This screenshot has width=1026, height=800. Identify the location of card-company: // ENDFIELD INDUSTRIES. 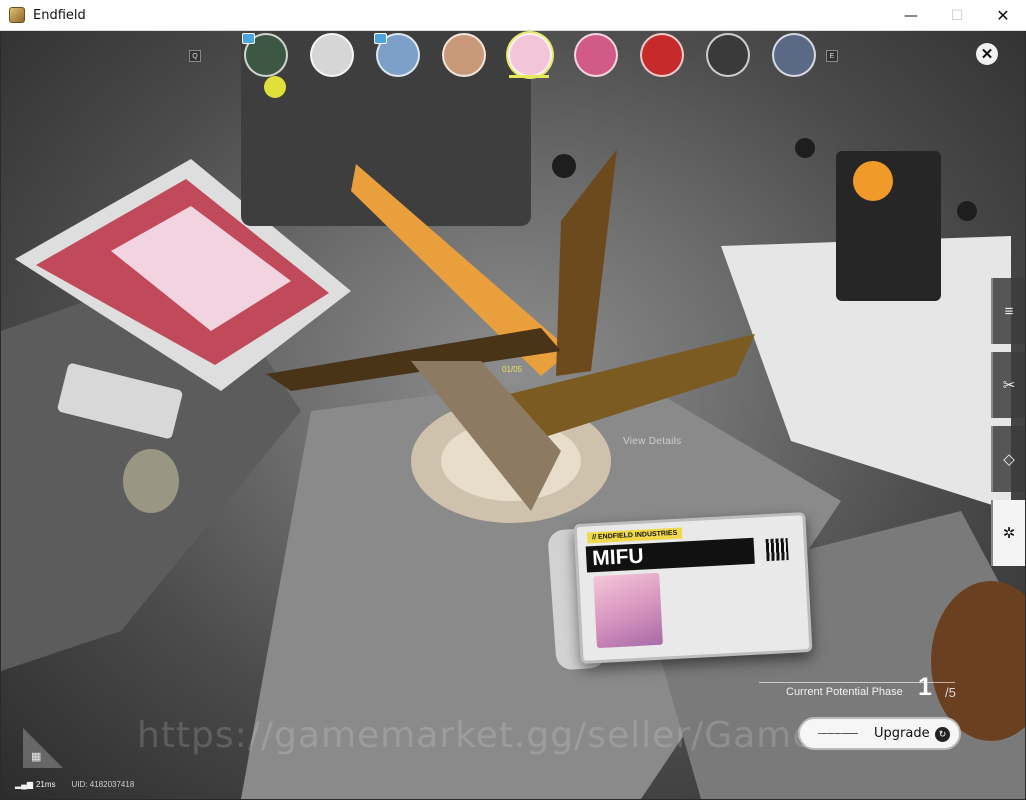
(634, 535).